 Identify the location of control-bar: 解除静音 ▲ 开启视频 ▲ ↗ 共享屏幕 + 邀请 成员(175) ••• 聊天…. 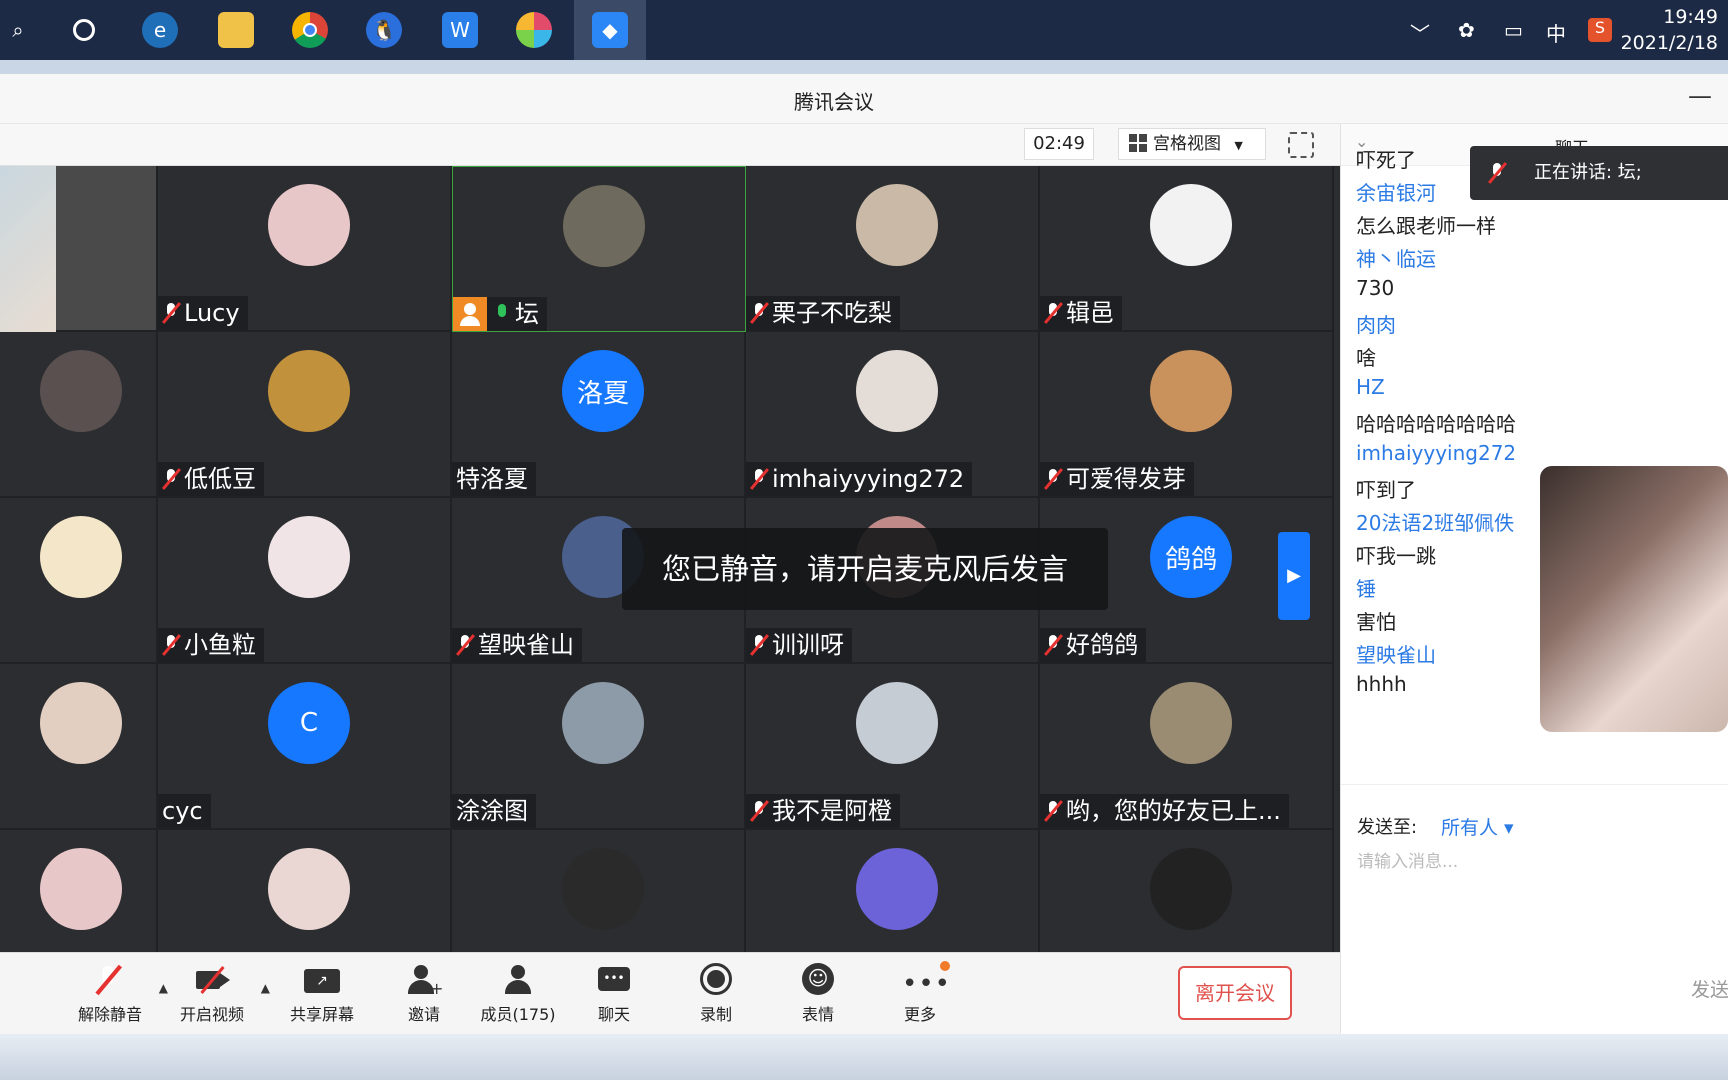
(670, 993).